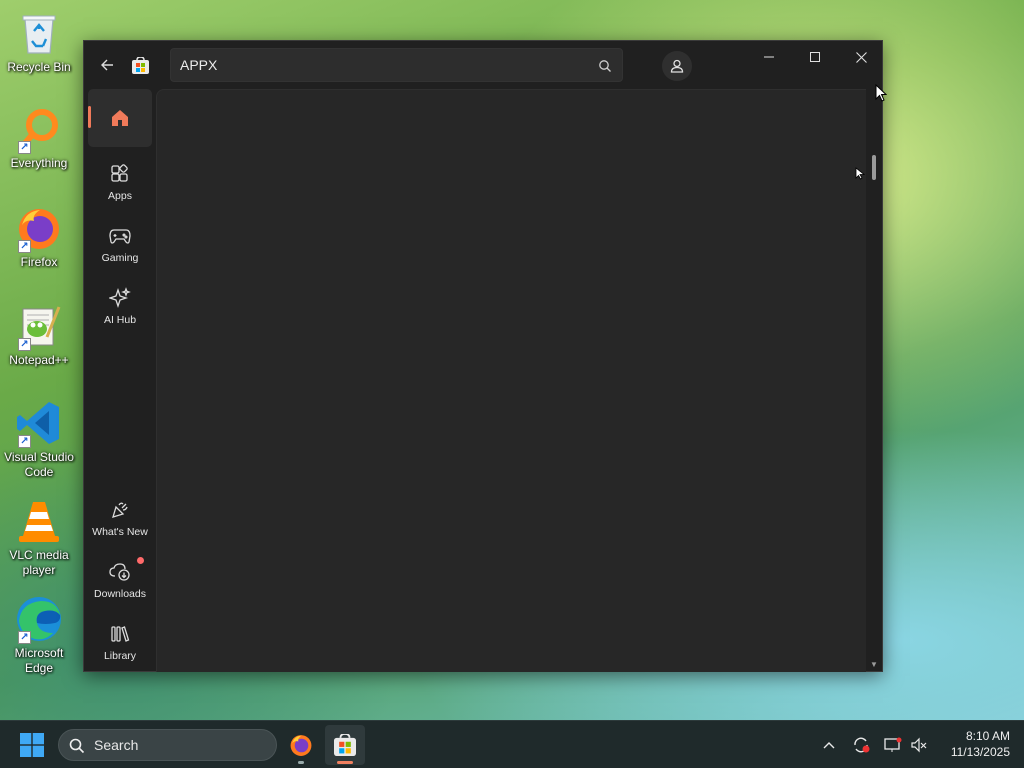  I want to click on desktop-icon-label: Edge, so click(39, 668).